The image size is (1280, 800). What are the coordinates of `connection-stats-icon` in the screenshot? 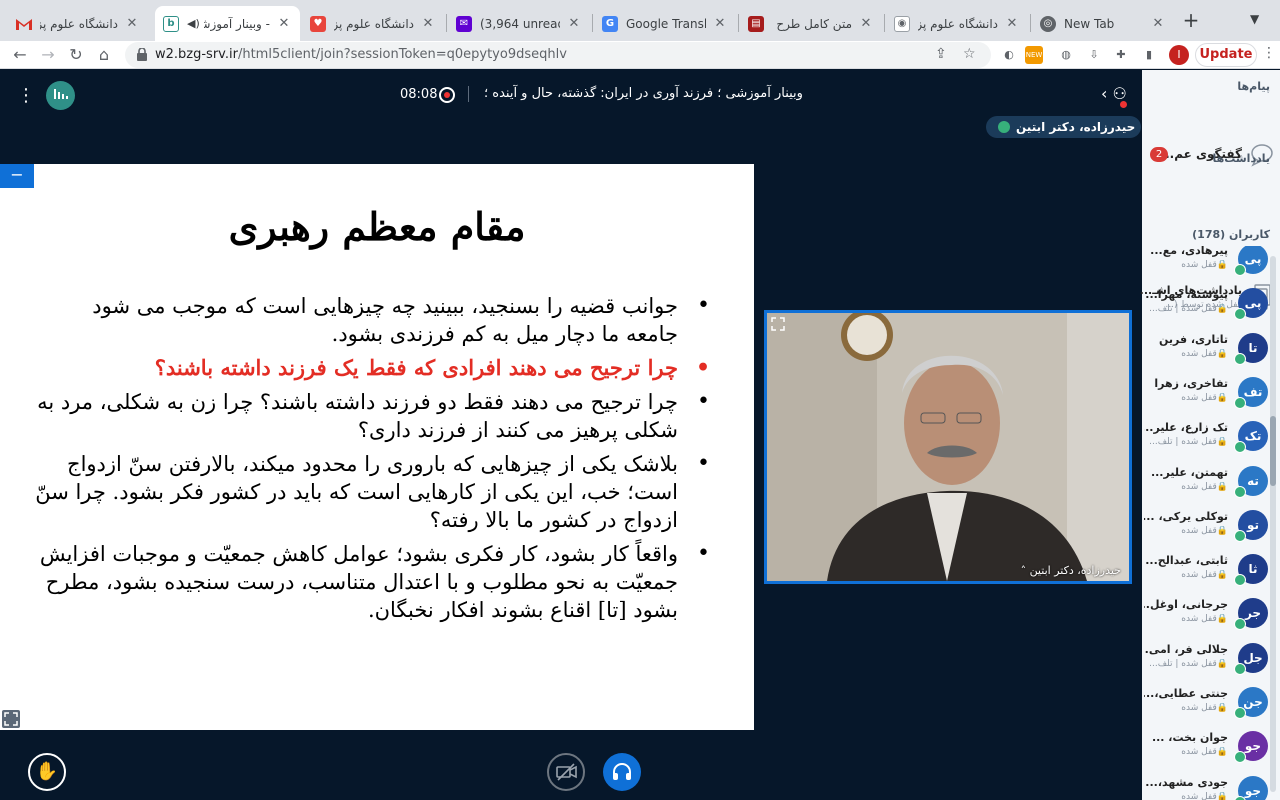 It's located at (60, 95).